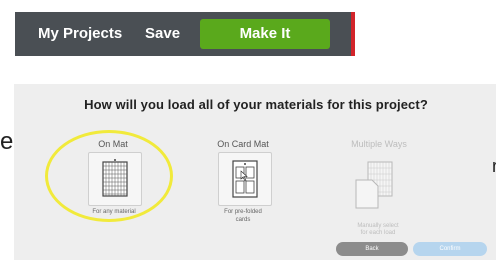 Image resolution: width=496 pixels, height=260 pixels. I want to click on option-card-on-mat, so click(115, 179).